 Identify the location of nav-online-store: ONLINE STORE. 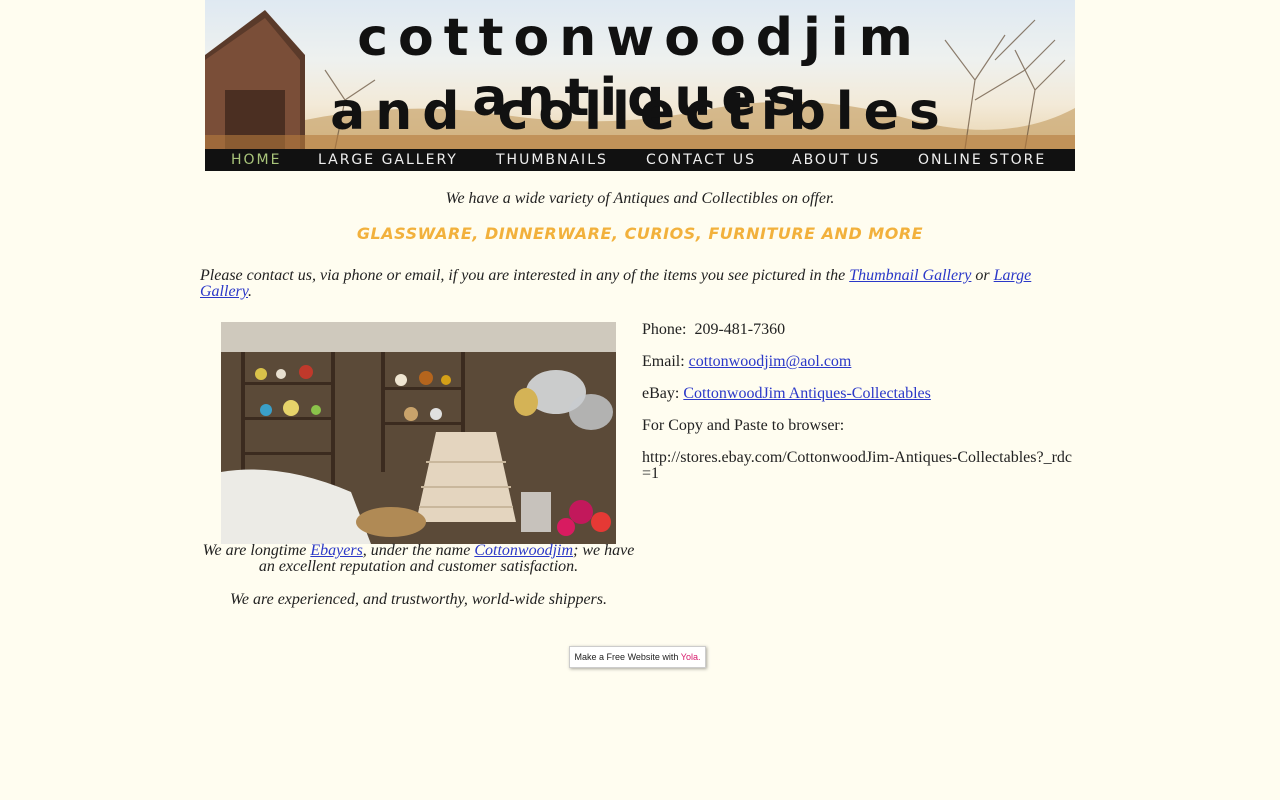
(982, 160).